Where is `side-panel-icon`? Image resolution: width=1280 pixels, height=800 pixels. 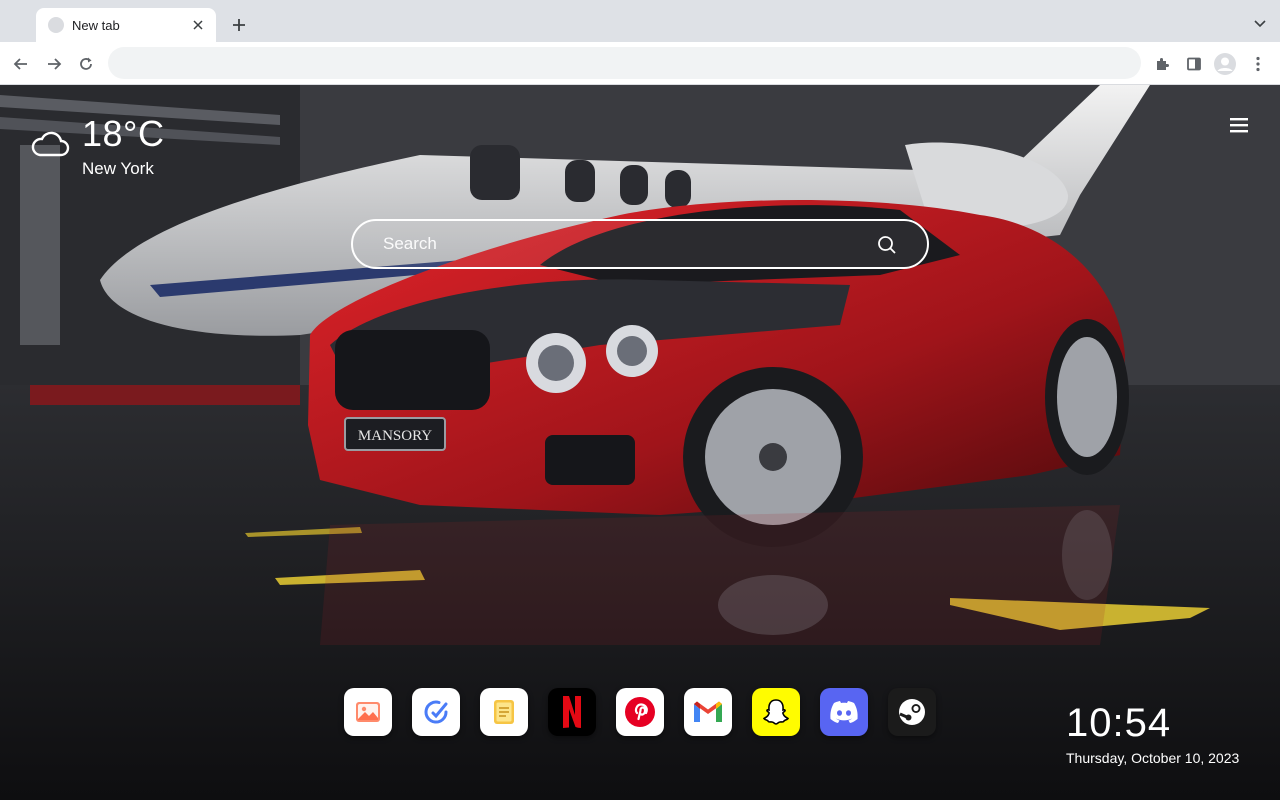 side-panel-icon is located at coordinates (1194, 64).